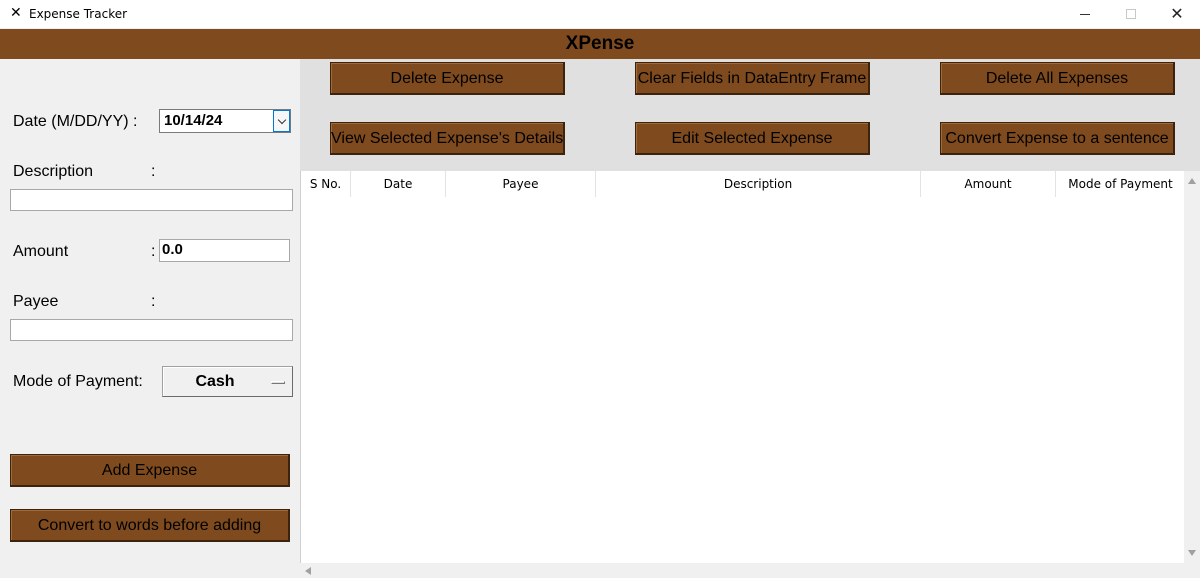 This screenshot has height=578, width=1200. What do you see at coordinates (53, 171) in the screenshot?
I see `description-label: Description` at bounding box center [53, 171].